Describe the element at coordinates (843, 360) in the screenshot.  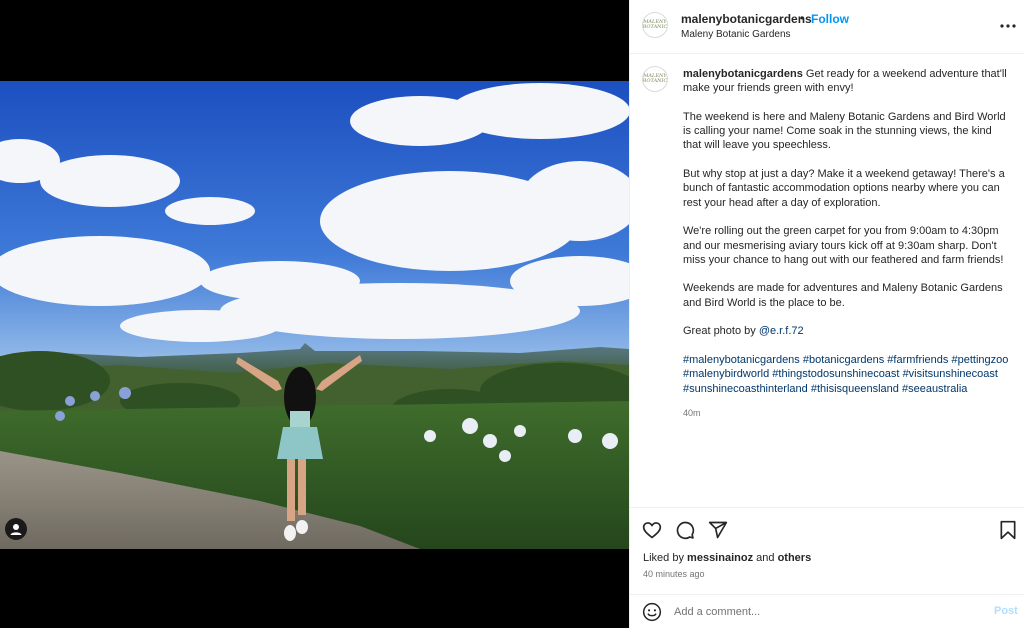
I see `hashtag: #botanicgardens` at that location.